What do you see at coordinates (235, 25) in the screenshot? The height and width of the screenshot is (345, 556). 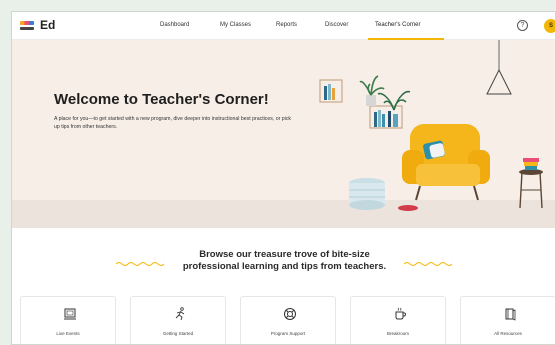 I see `nav-my-classes: My Classes` at bounding box center [235, 25].